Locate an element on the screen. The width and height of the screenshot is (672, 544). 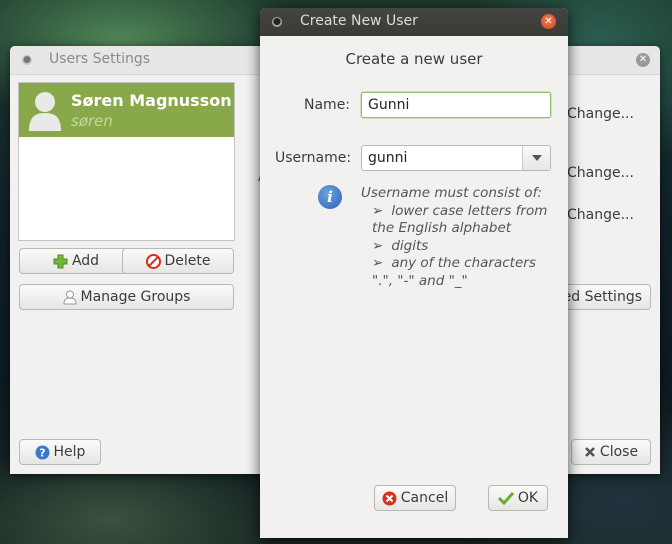
close-button: Close is located at coordinates (611, 452).